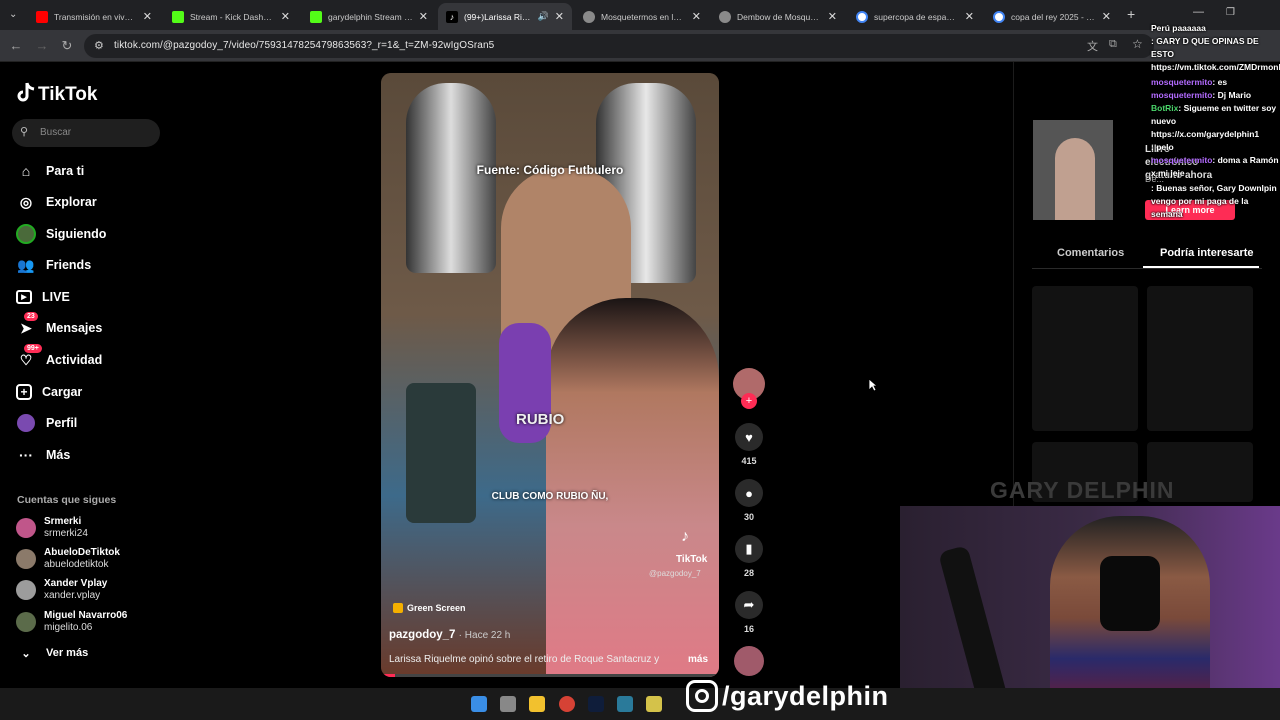 This screenshot has height=720, width=1280. I want to click on tab-google-copa: copa del rey 2025 - Bus ✕, so click(1052, 16).